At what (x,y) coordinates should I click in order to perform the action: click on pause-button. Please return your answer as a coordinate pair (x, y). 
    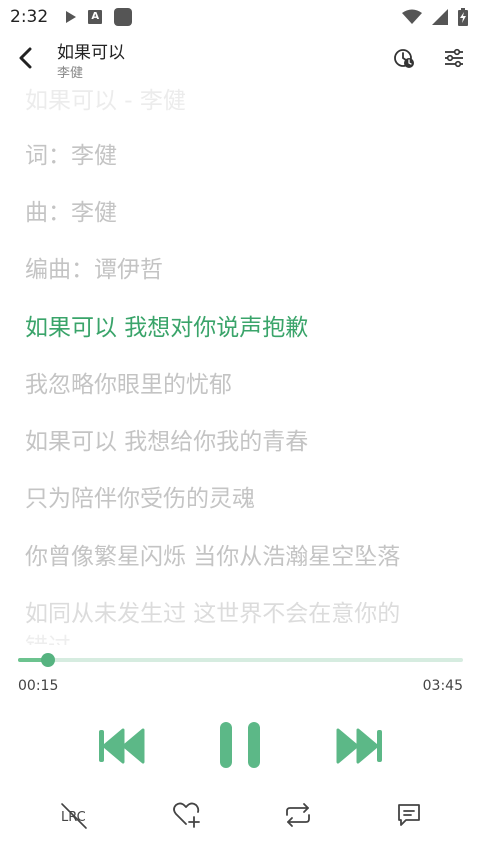
    Looking at the image, I should click on (240, 745).